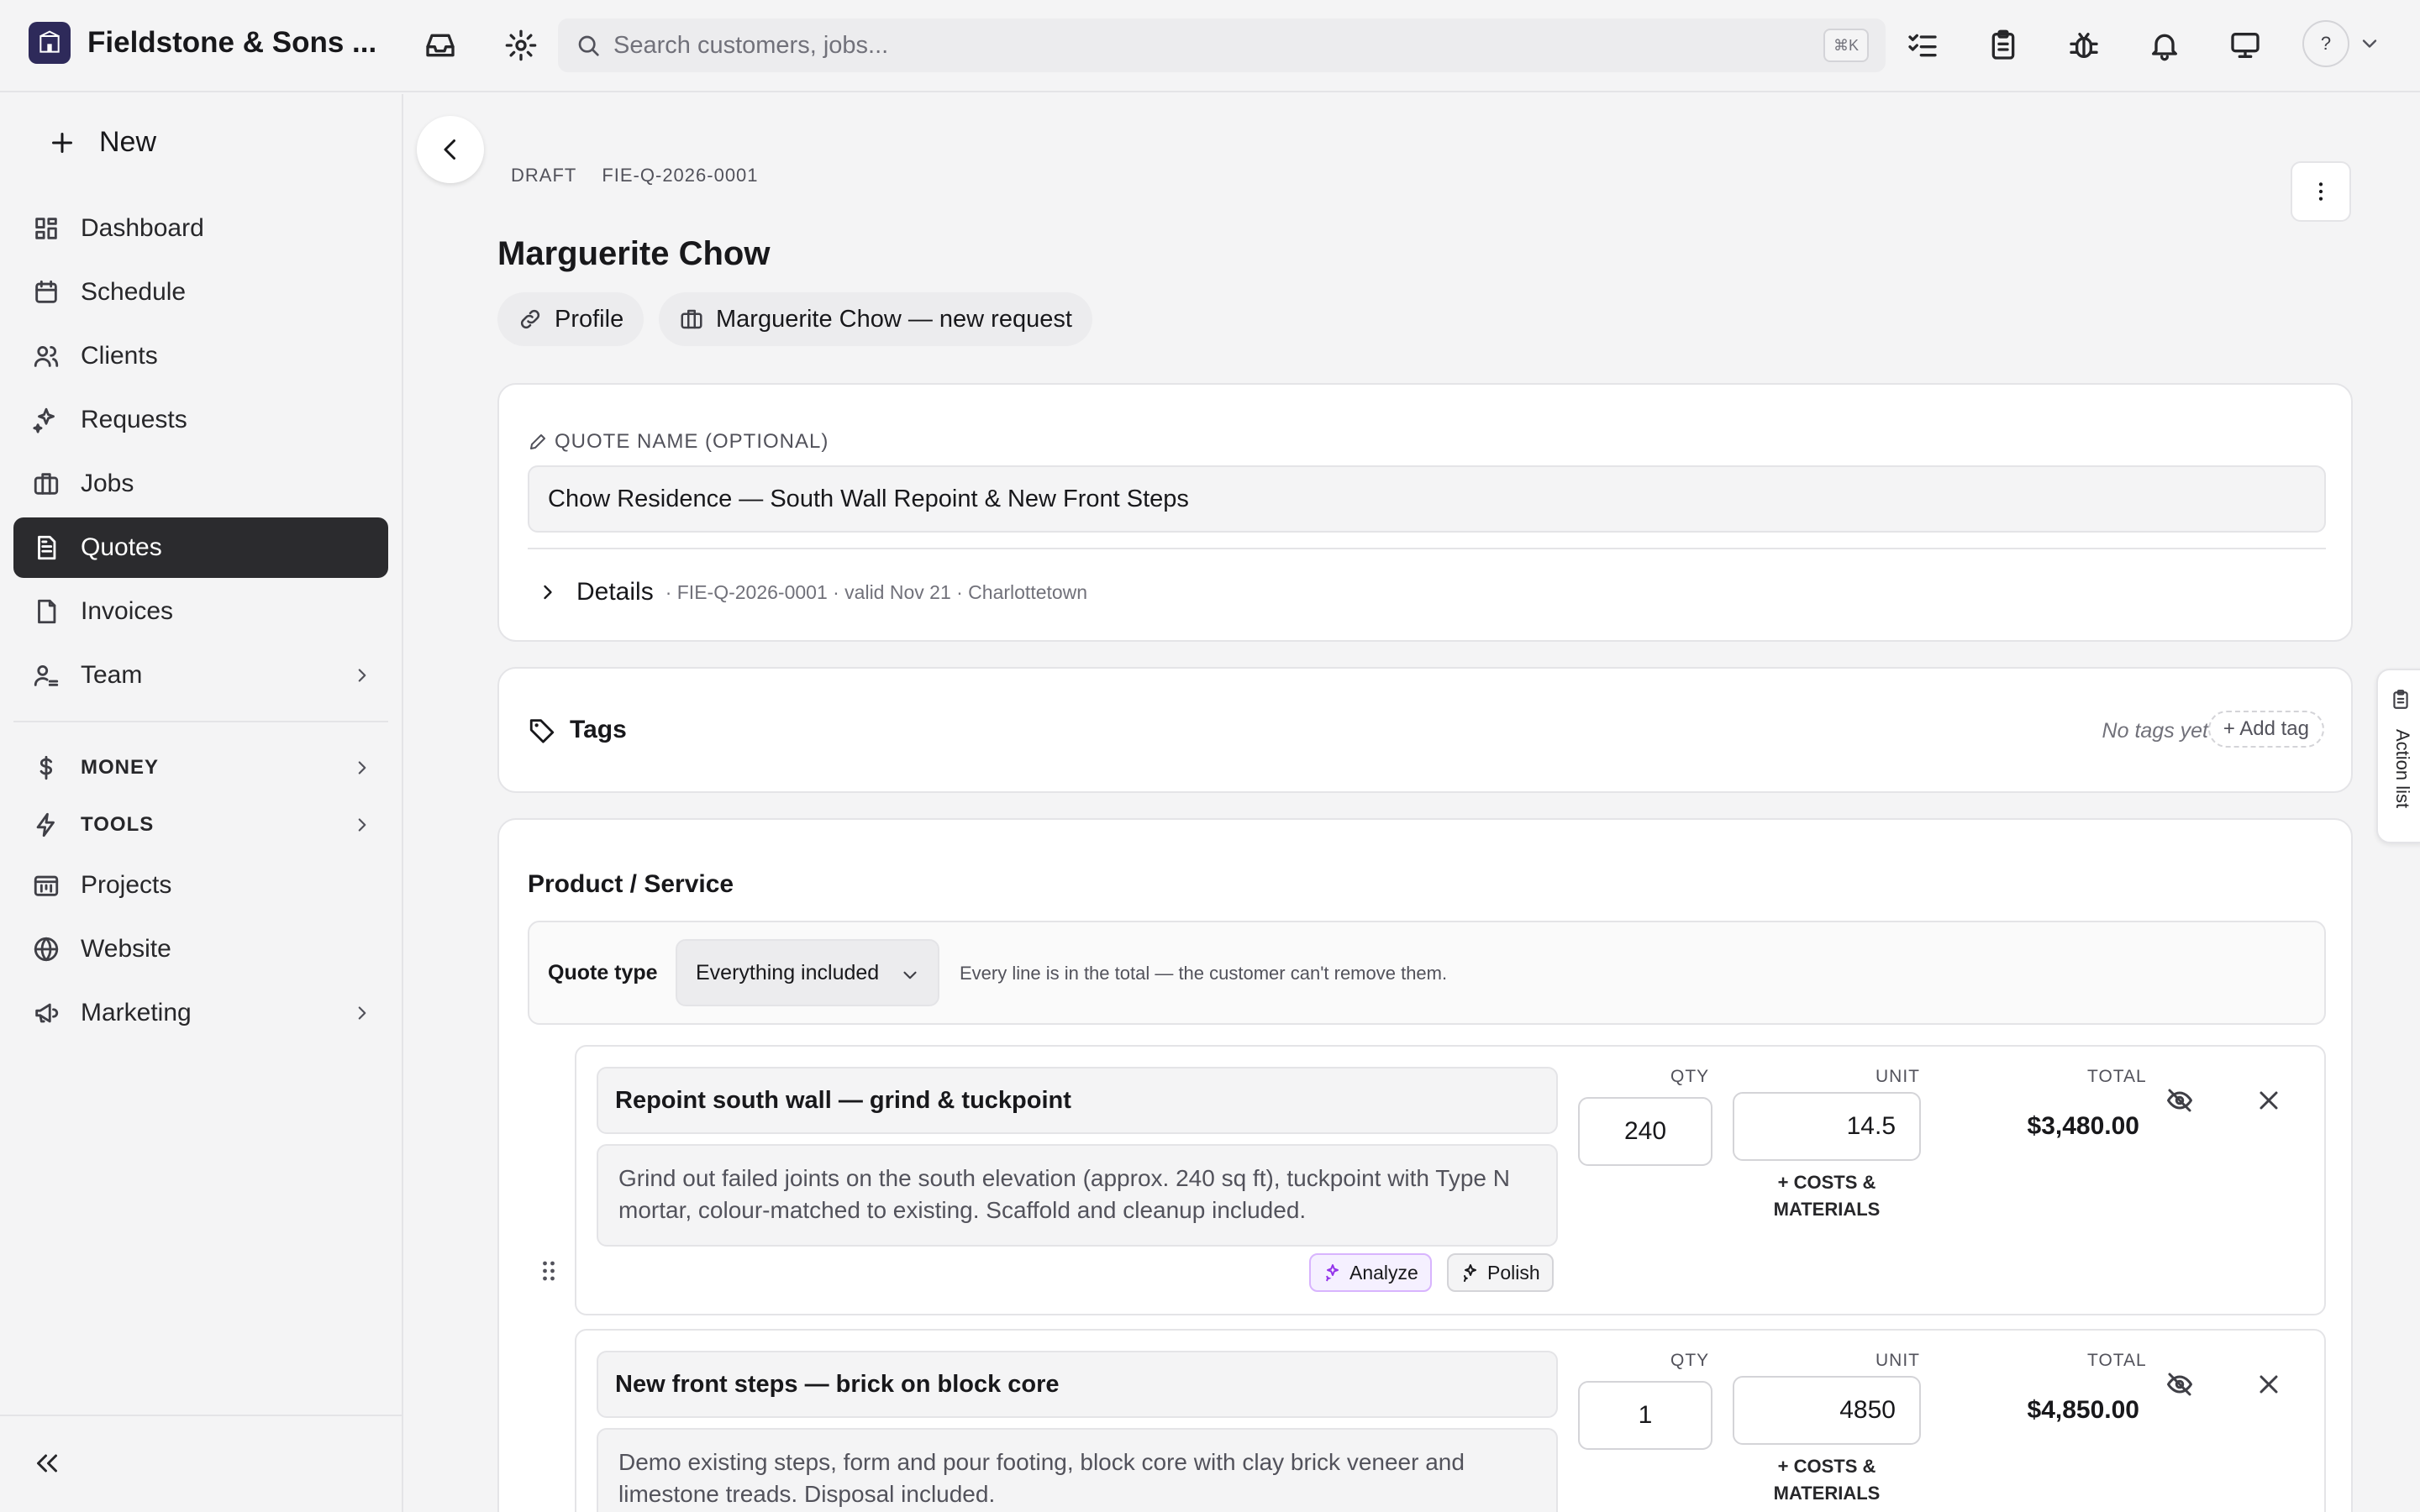  What do you see at coordinates (450, 149) in the screenshot?
I see `back-button` at bounding box center [450, 149].